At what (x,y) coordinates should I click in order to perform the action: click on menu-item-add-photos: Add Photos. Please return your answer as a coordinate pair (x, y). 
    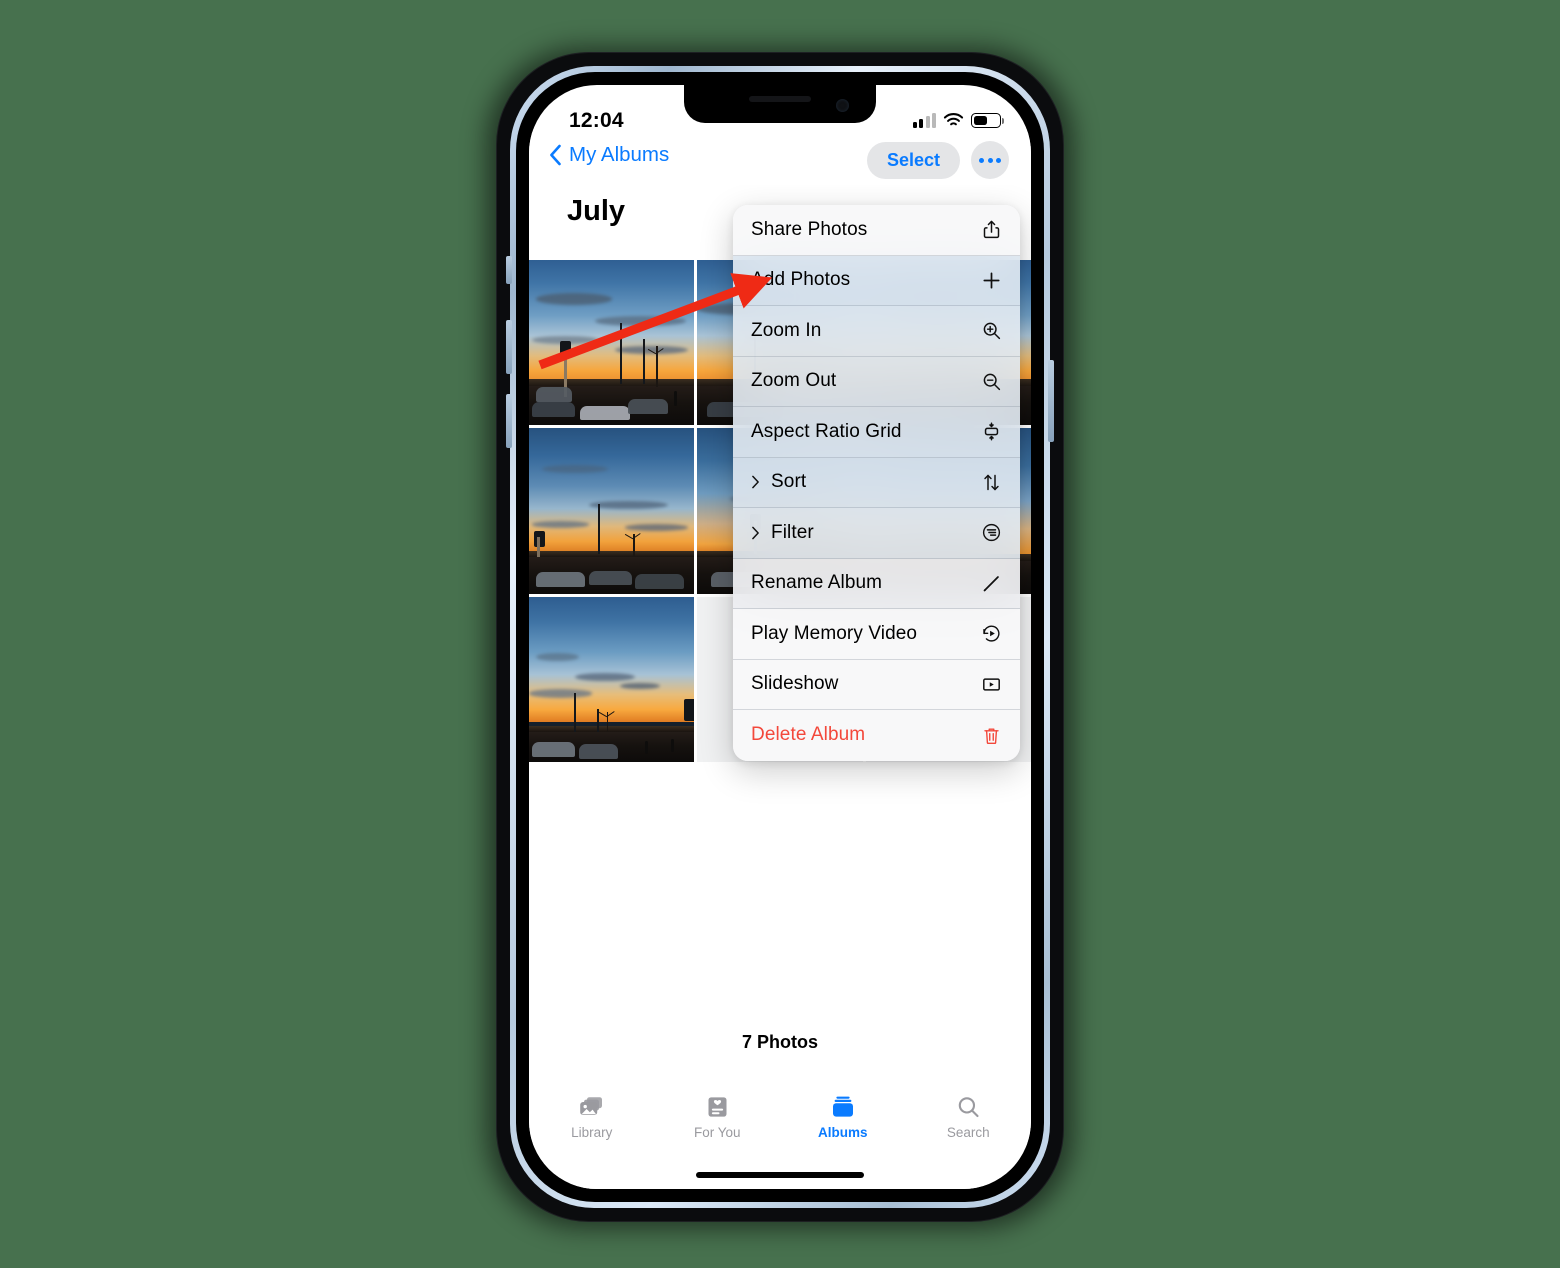
    Looking at the image, I should click on (876, 280).